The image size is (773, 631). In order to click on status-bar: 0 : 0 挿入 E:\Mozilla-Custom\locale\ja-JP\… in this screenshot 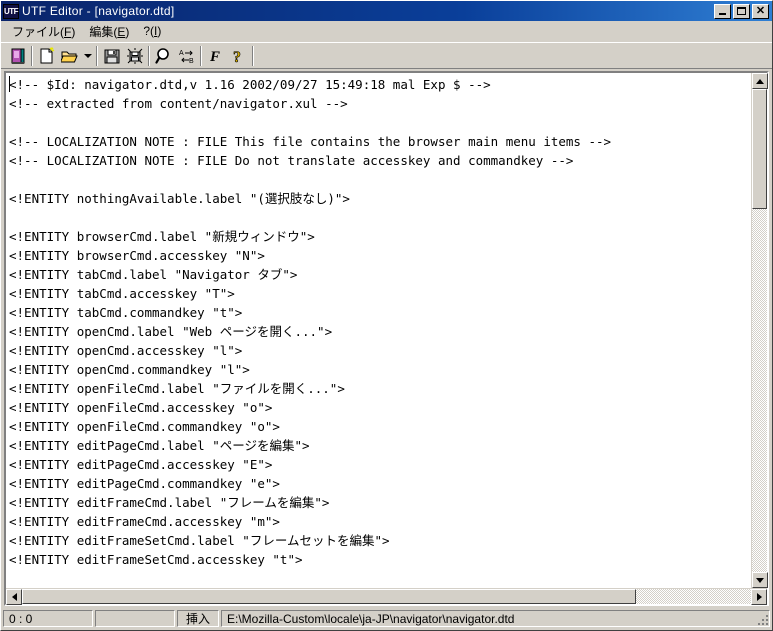, I will do `click(386, 619)`.